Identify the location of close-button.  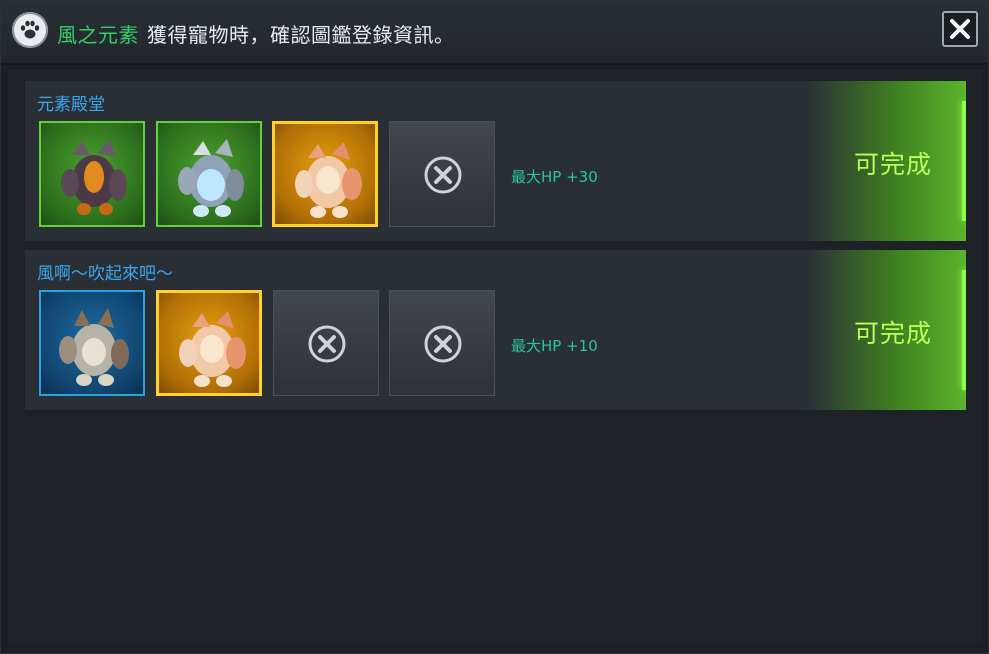
(960, 29).